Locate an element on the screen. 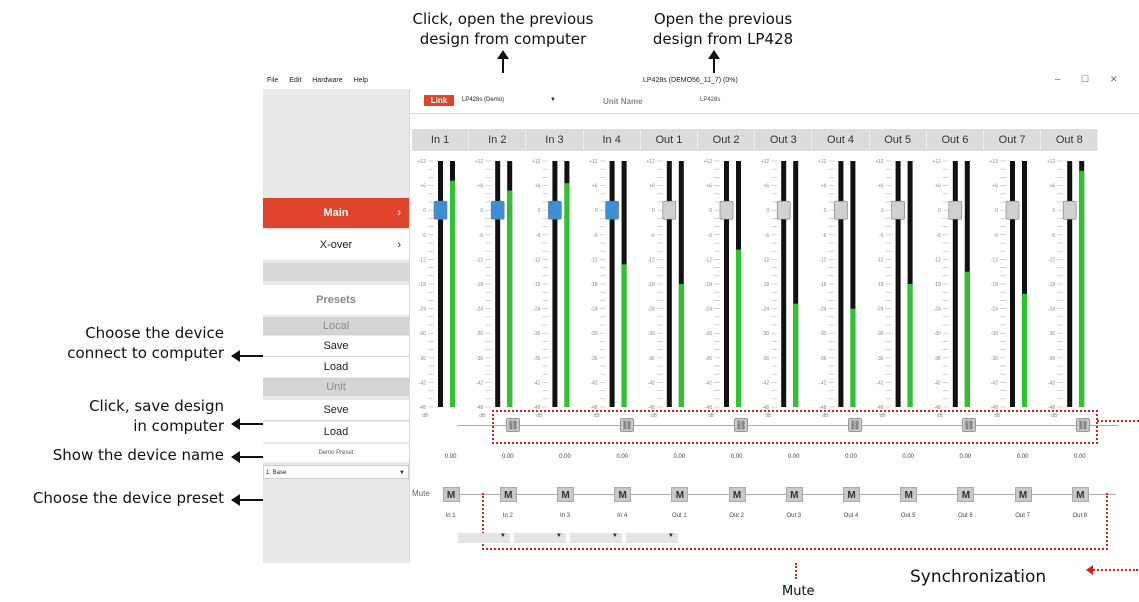 This screenshot has height=602, width=1139. sidebar-main-label: Main is located at coordinates (336, 213).